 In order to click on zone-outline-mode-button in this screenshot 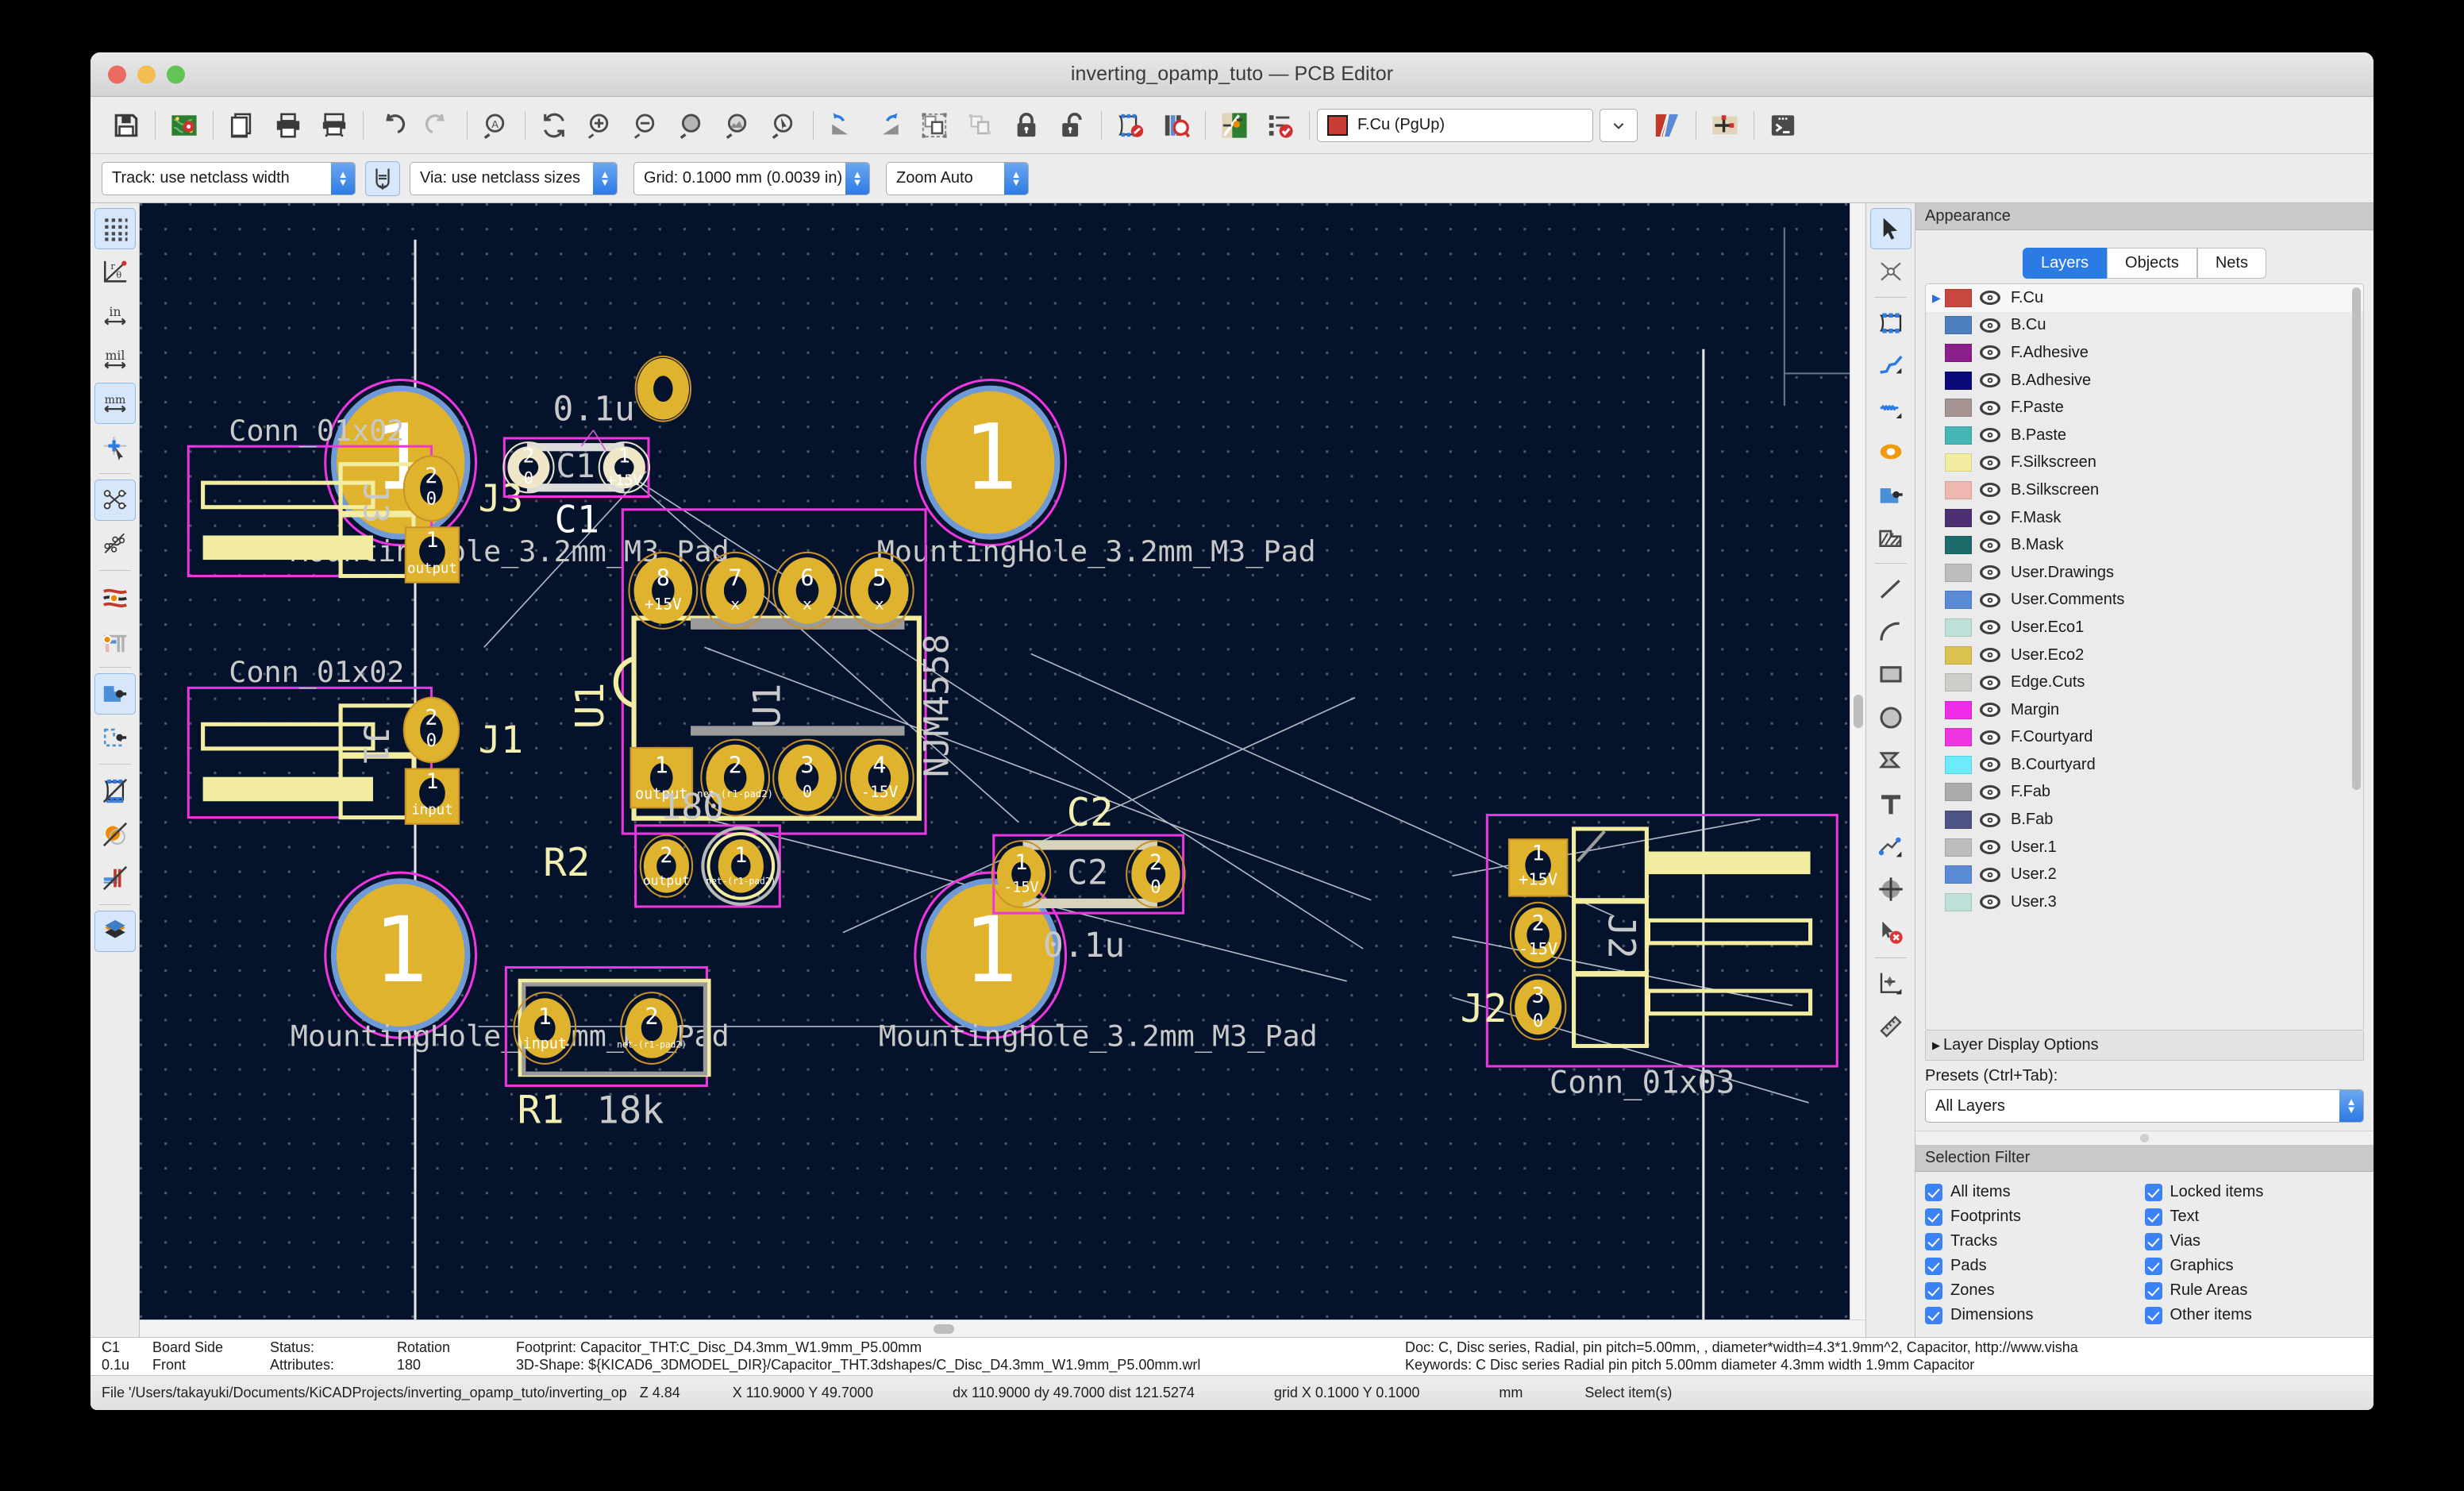, I will do `click(115, 738)`.